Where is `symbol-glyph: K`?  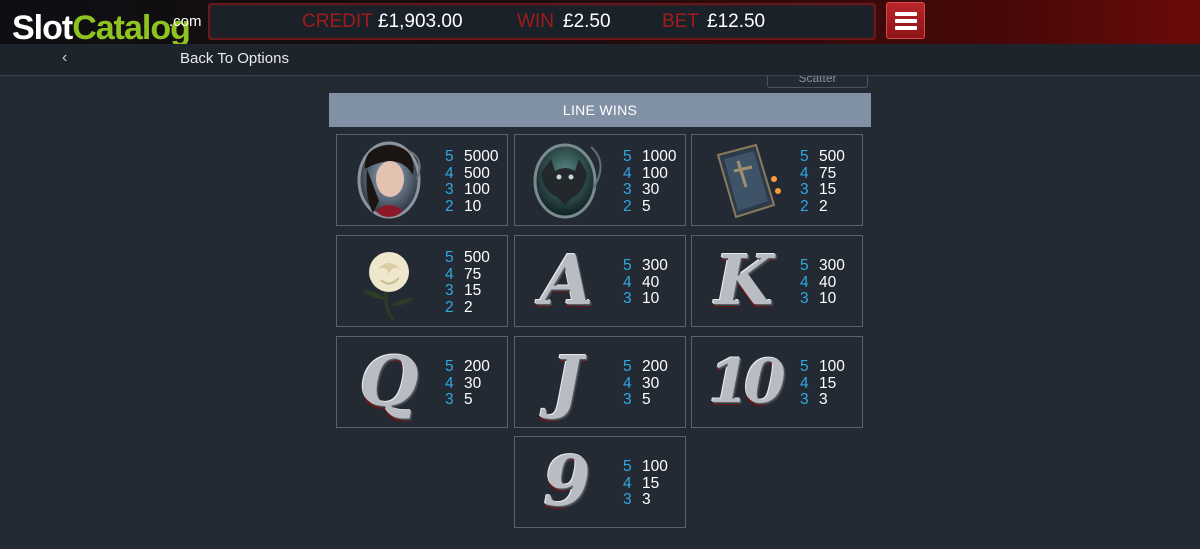
symbol-glyph: K is located at coordinates (744, 281).